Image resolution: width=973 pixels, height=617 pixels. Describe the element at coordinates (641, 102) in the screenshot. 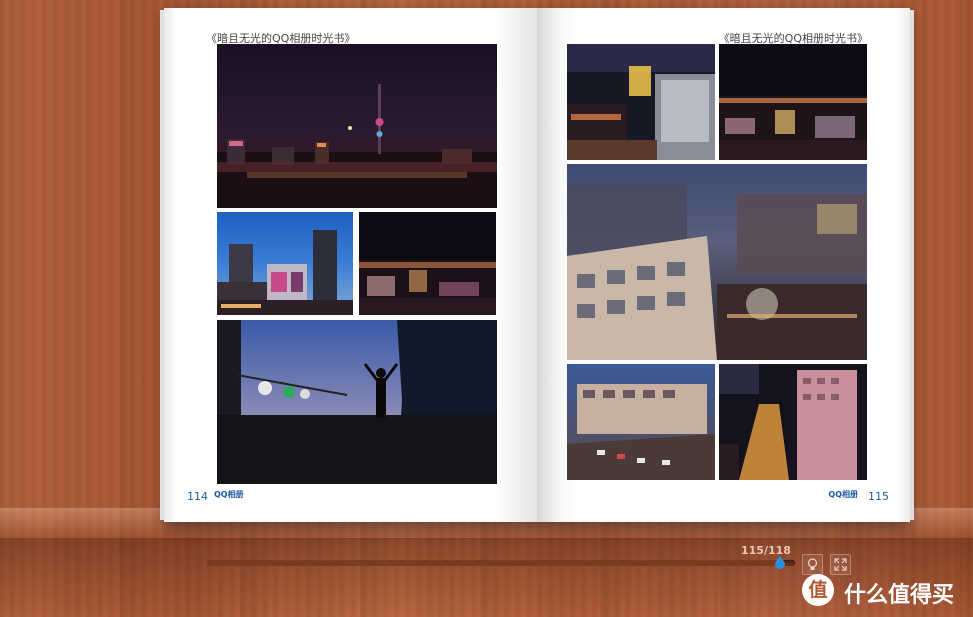

I see `photo-neon-street` at that location.